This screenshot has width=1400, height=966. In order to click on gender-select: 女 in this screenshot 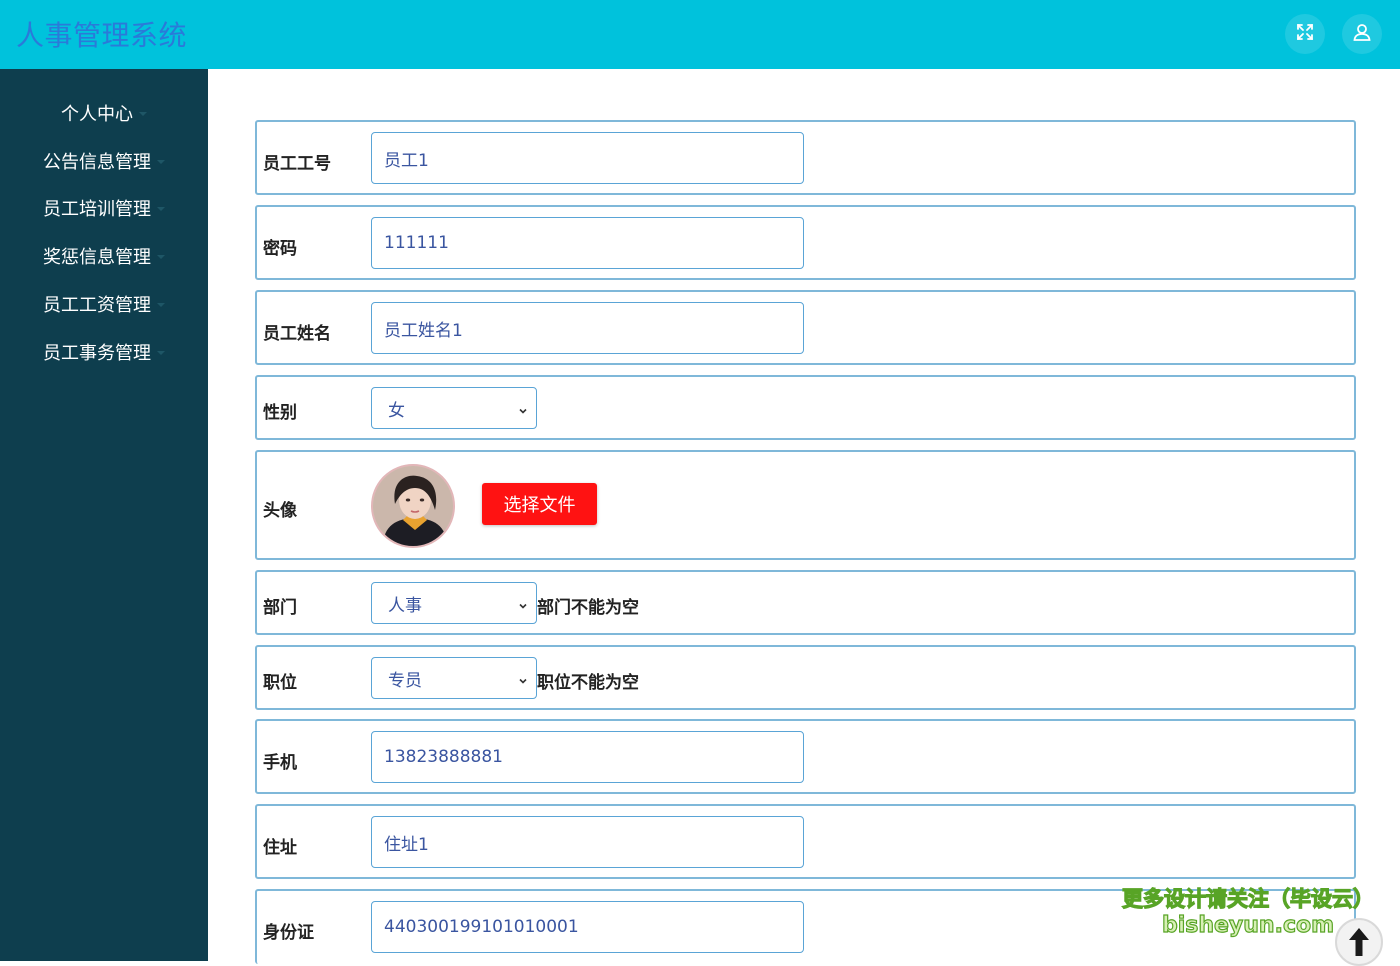, I will do `click(454, 408)`.